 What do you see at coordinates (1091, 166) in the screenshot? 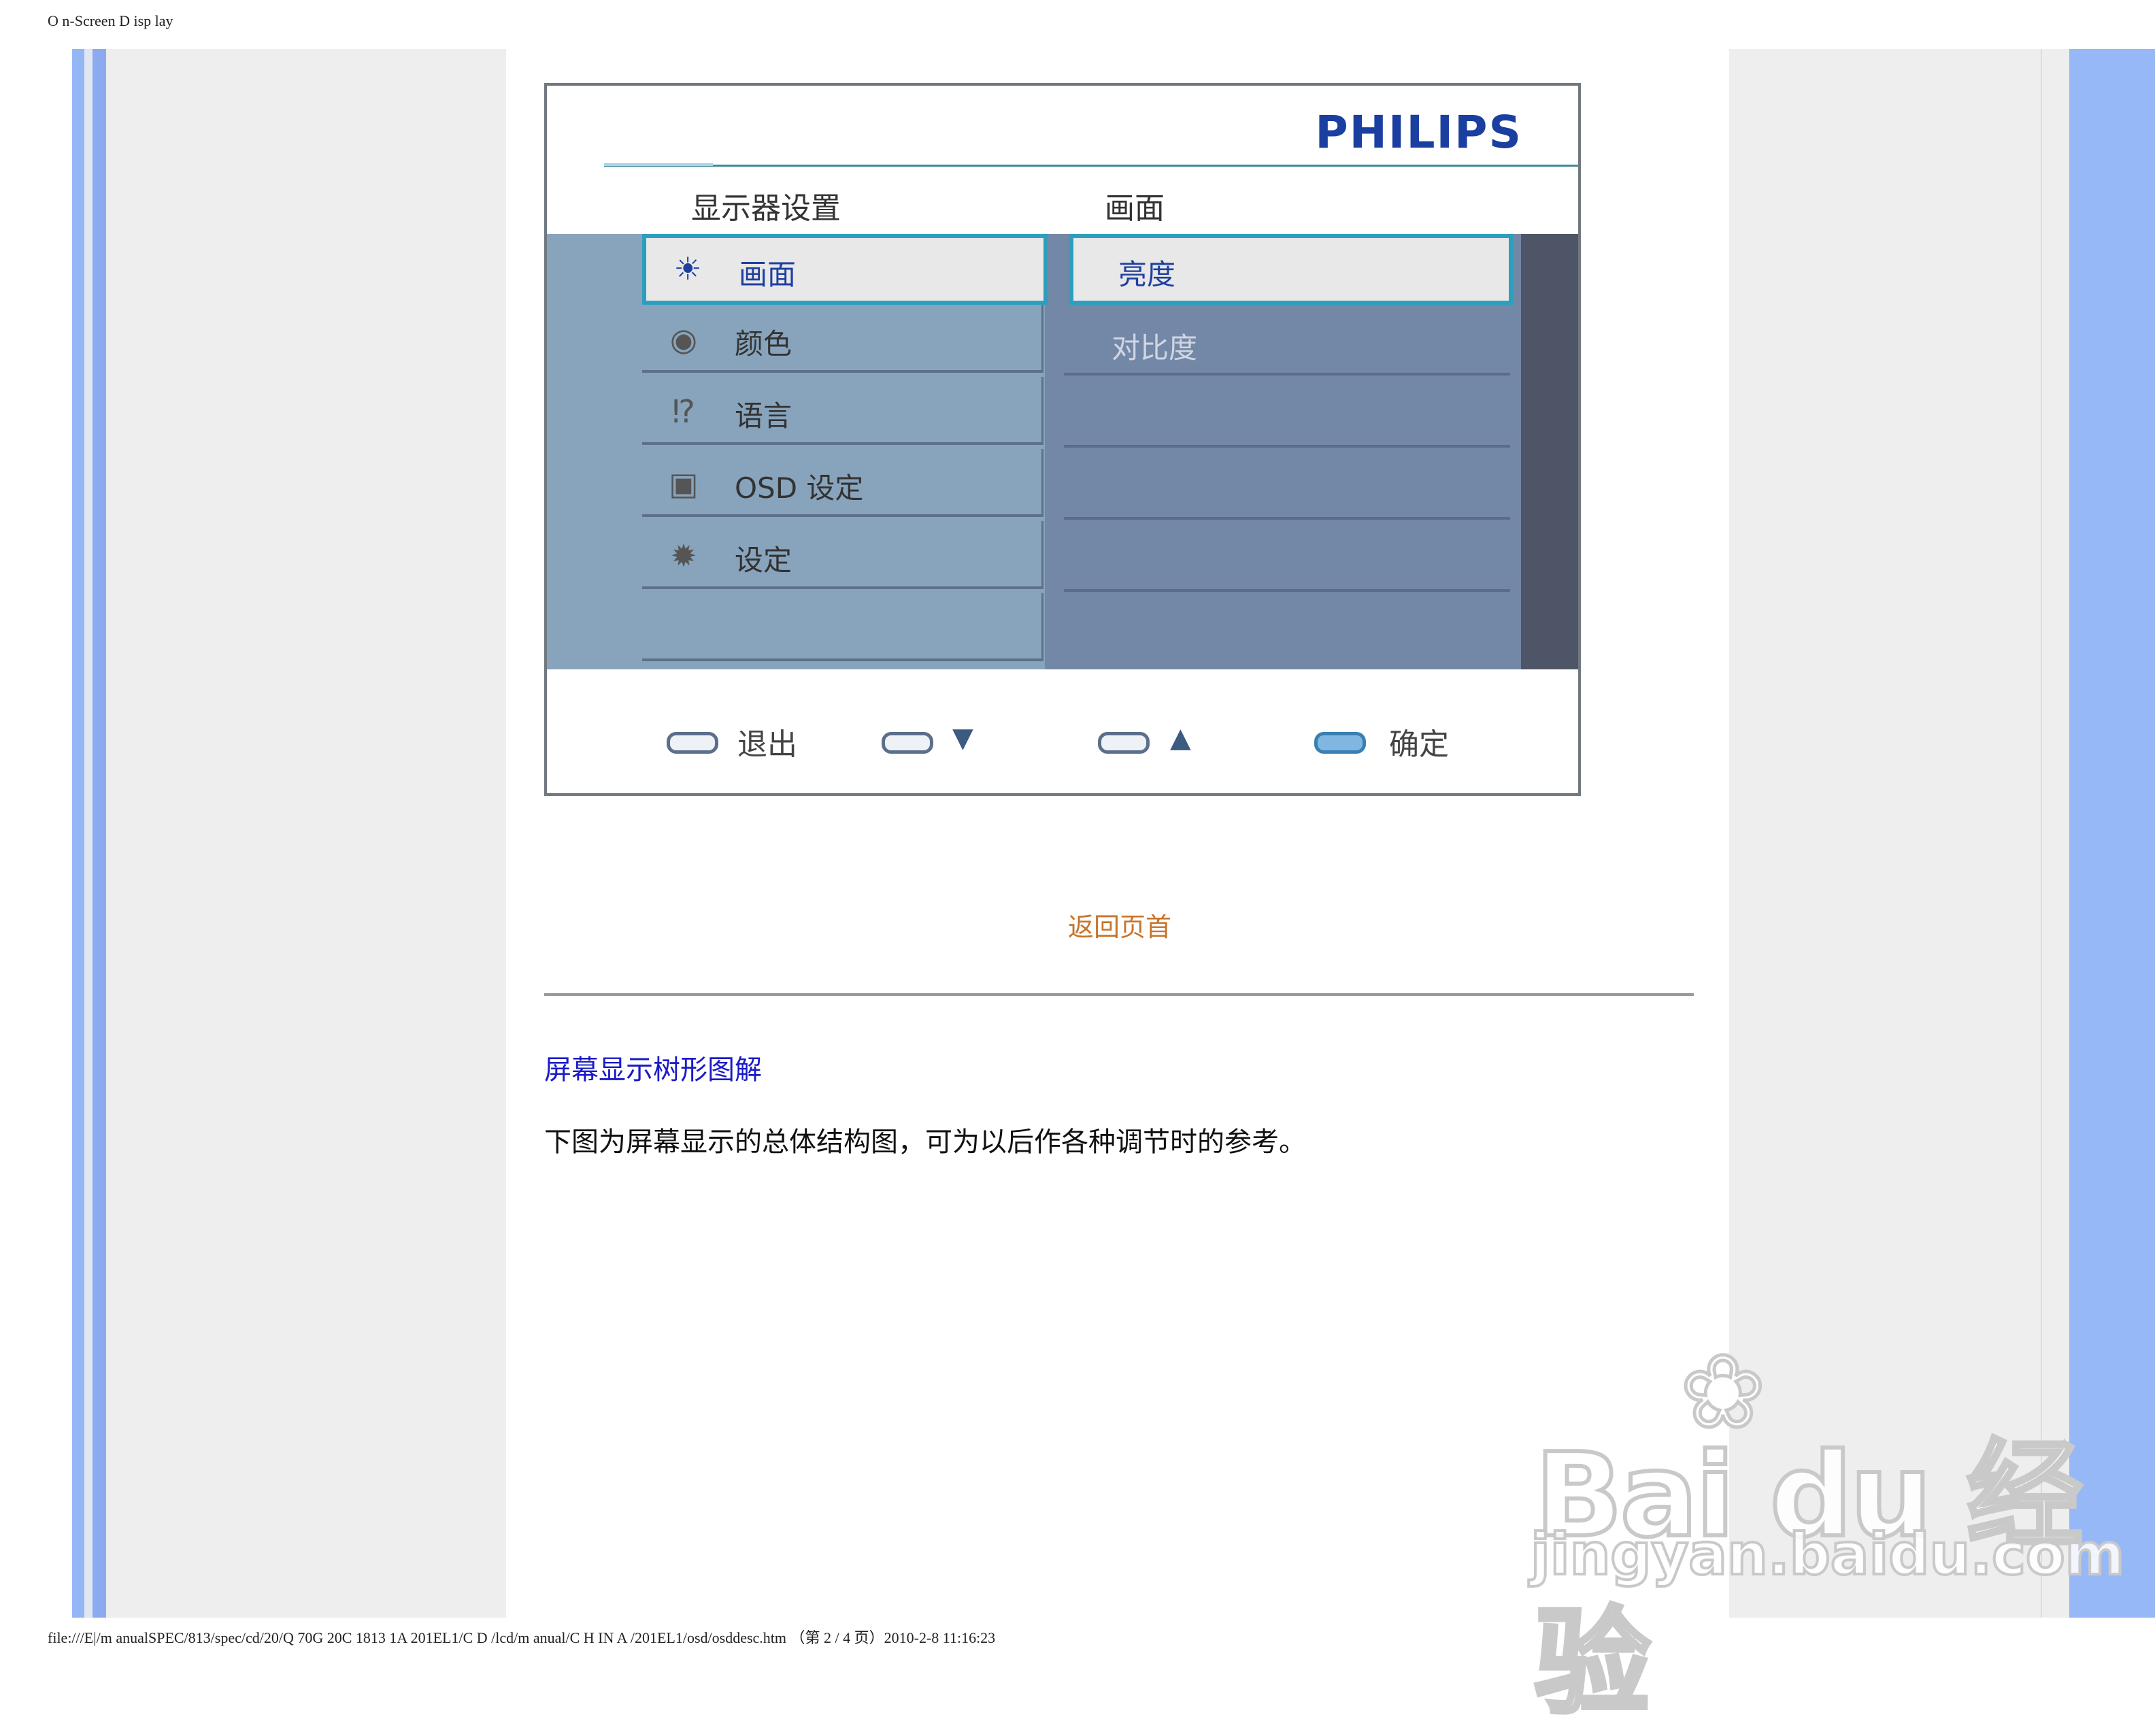
I see `osd-header-rule` at bounding box center [1091, 166].